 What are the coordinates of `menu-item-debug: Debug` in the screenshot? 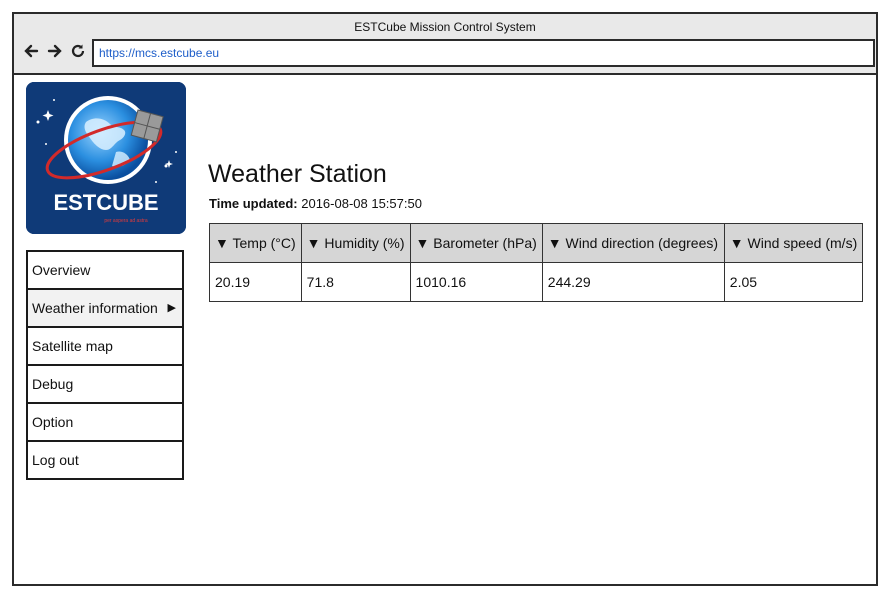 It's located at (105, 385).